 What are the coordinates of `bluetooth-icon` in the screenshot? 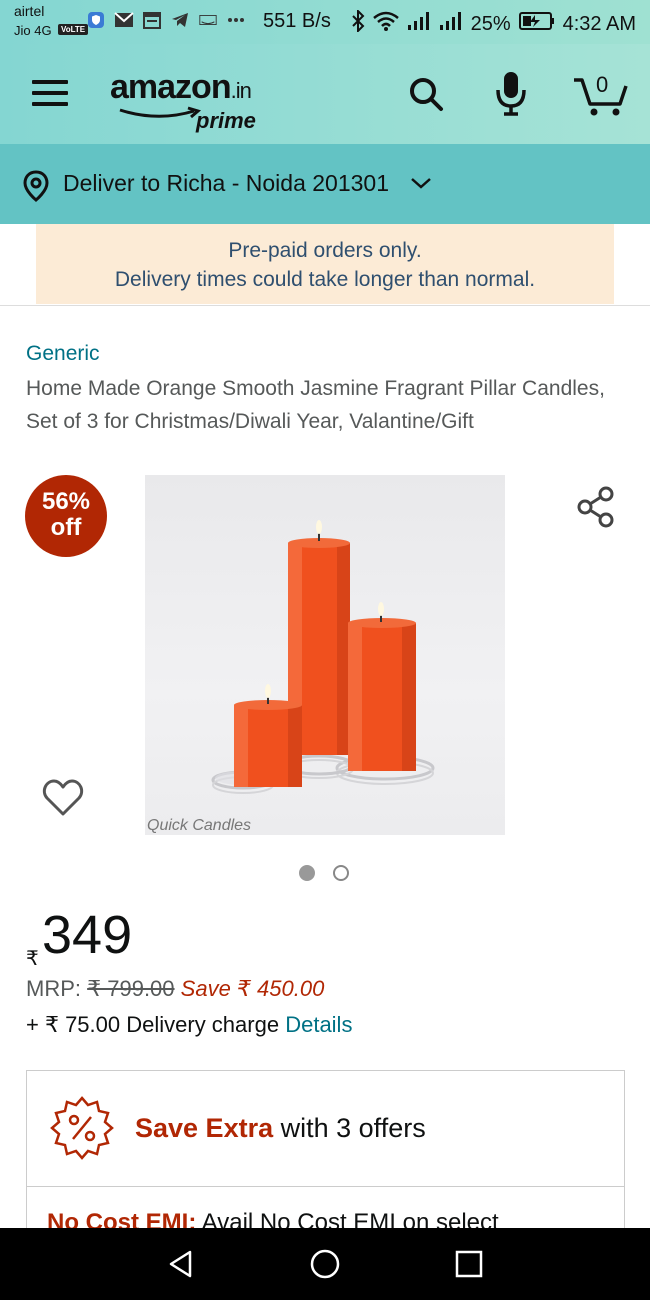 It's located at (358, 23).